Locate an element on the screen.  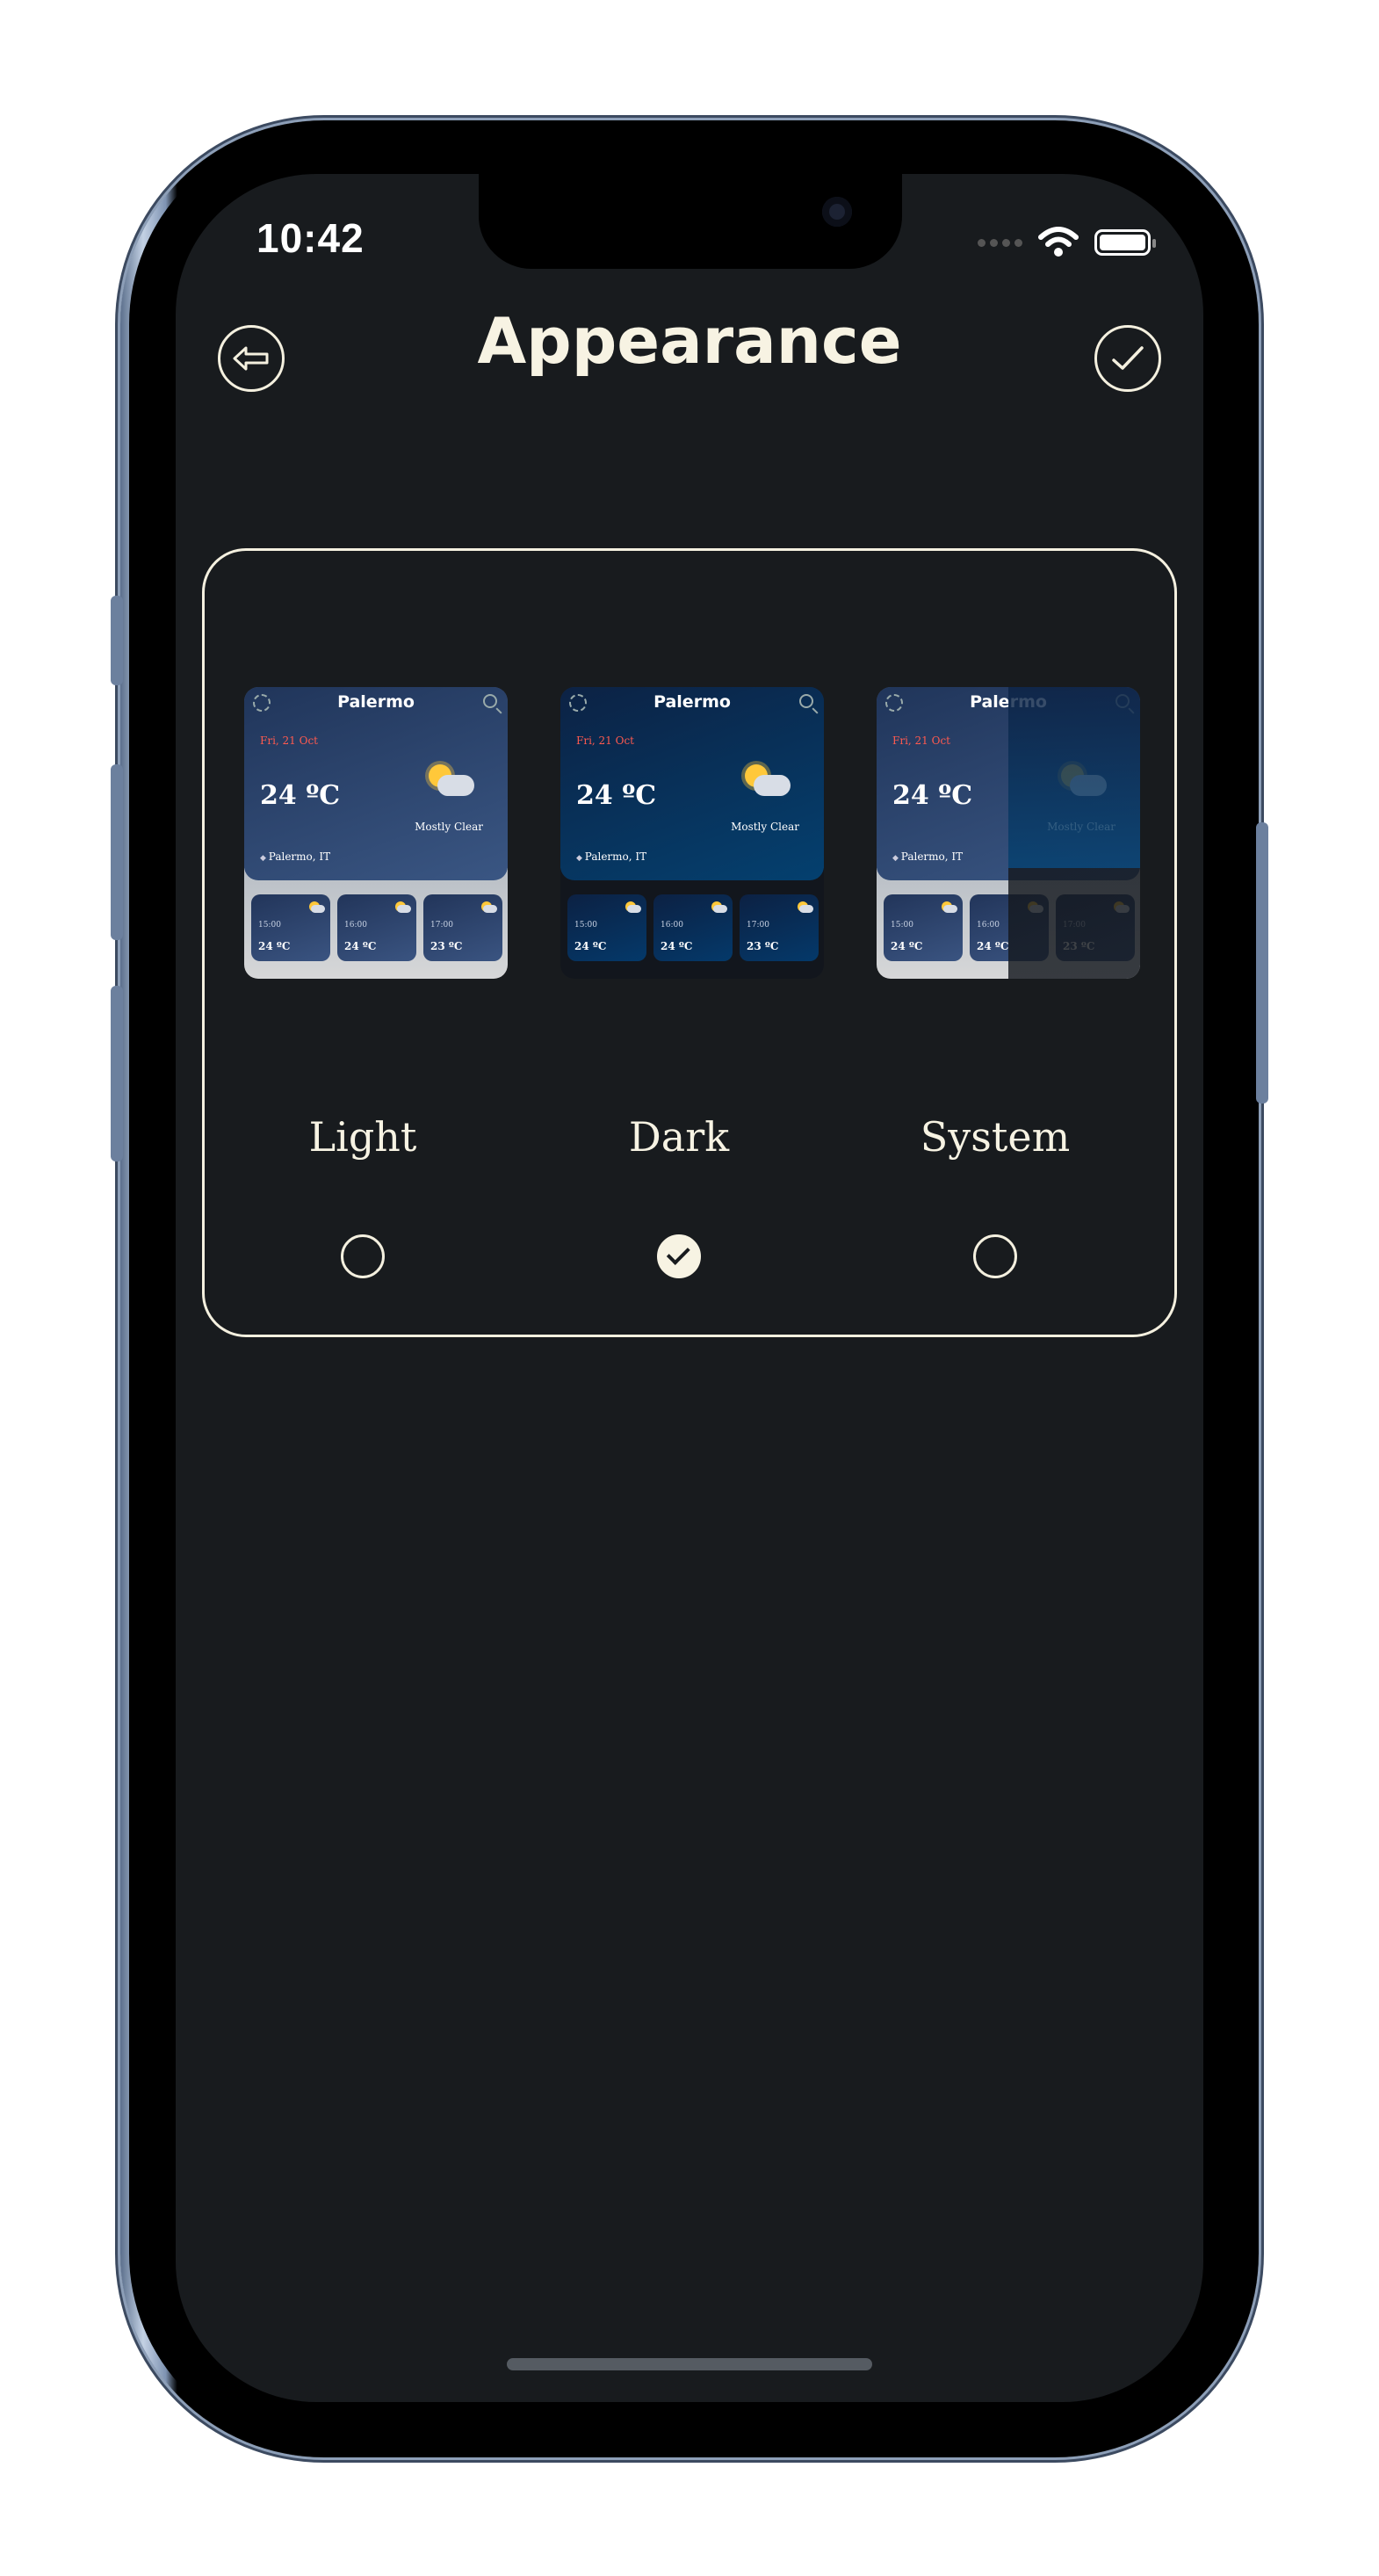
page-title: Appearance is located at coordinates (689, 341).